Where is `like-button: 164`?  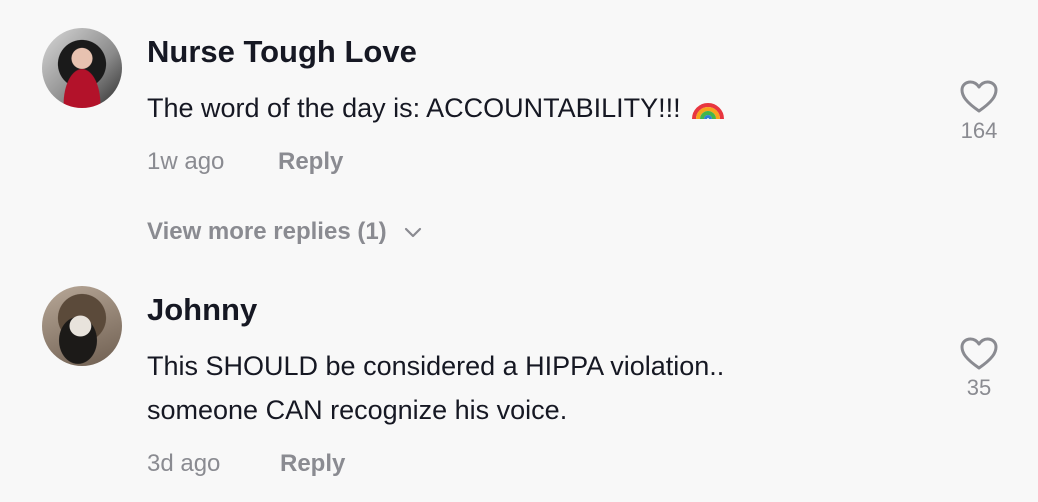 like-button: 164 is located at coordinates (979, 112).